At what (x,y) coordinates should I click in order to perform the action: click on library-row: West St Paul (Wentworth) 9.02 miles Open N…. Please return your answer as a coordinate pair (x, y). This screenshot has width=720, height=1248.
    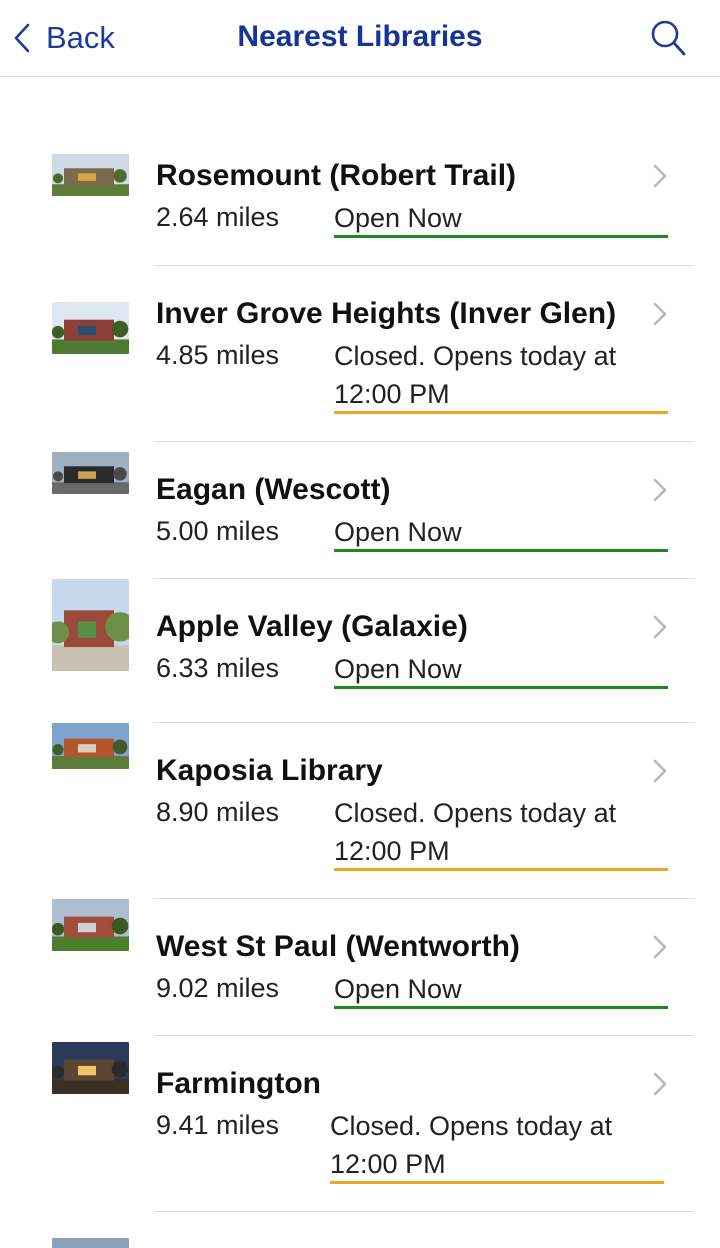
    Looking at the image, I should click on (360, 967).